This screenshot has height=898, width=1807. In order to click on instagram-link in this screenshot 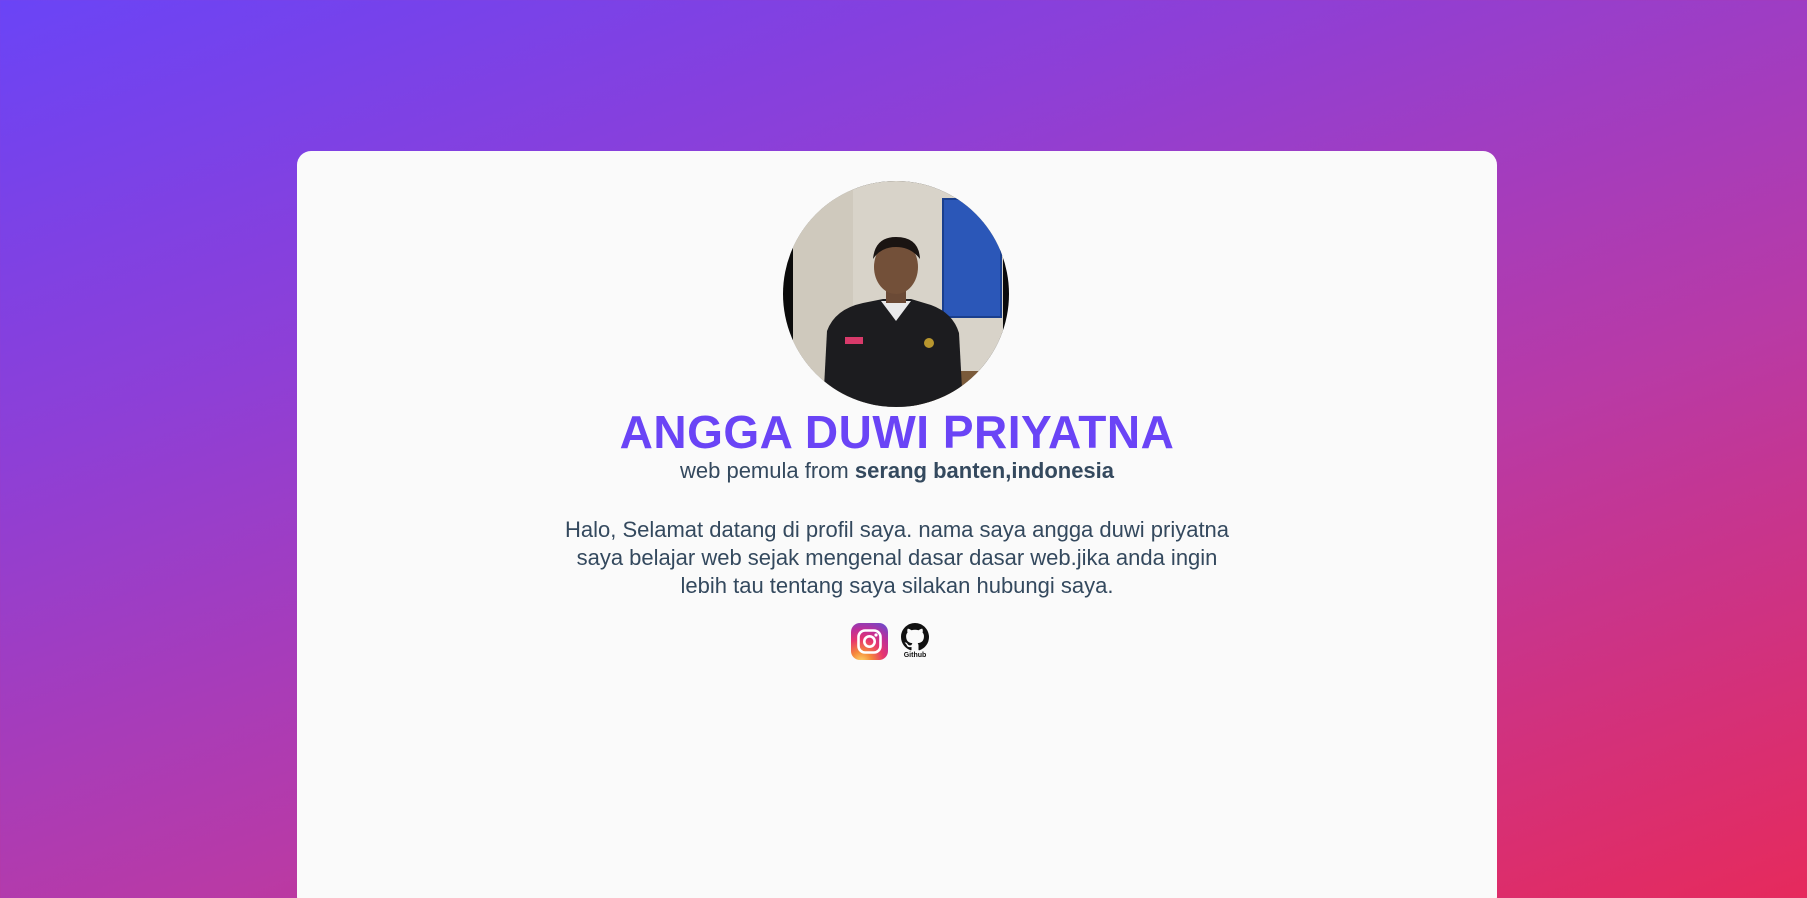, I will do `click(869, 641)`.